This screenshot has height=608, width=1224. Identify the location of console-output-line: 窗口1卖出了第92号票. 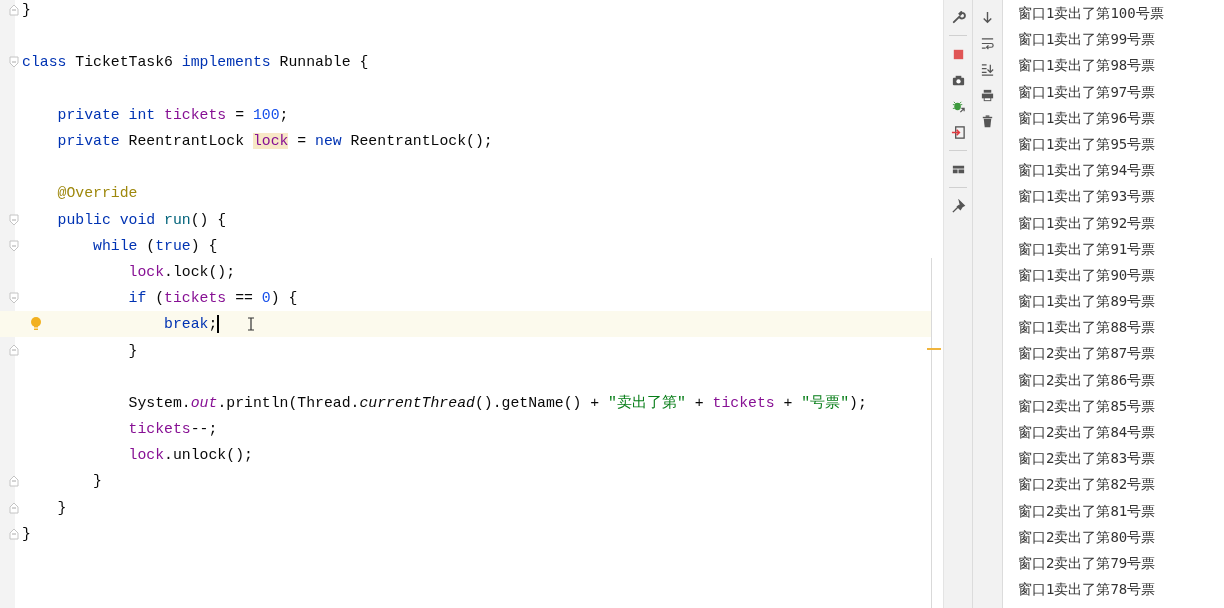
(1087, 222).